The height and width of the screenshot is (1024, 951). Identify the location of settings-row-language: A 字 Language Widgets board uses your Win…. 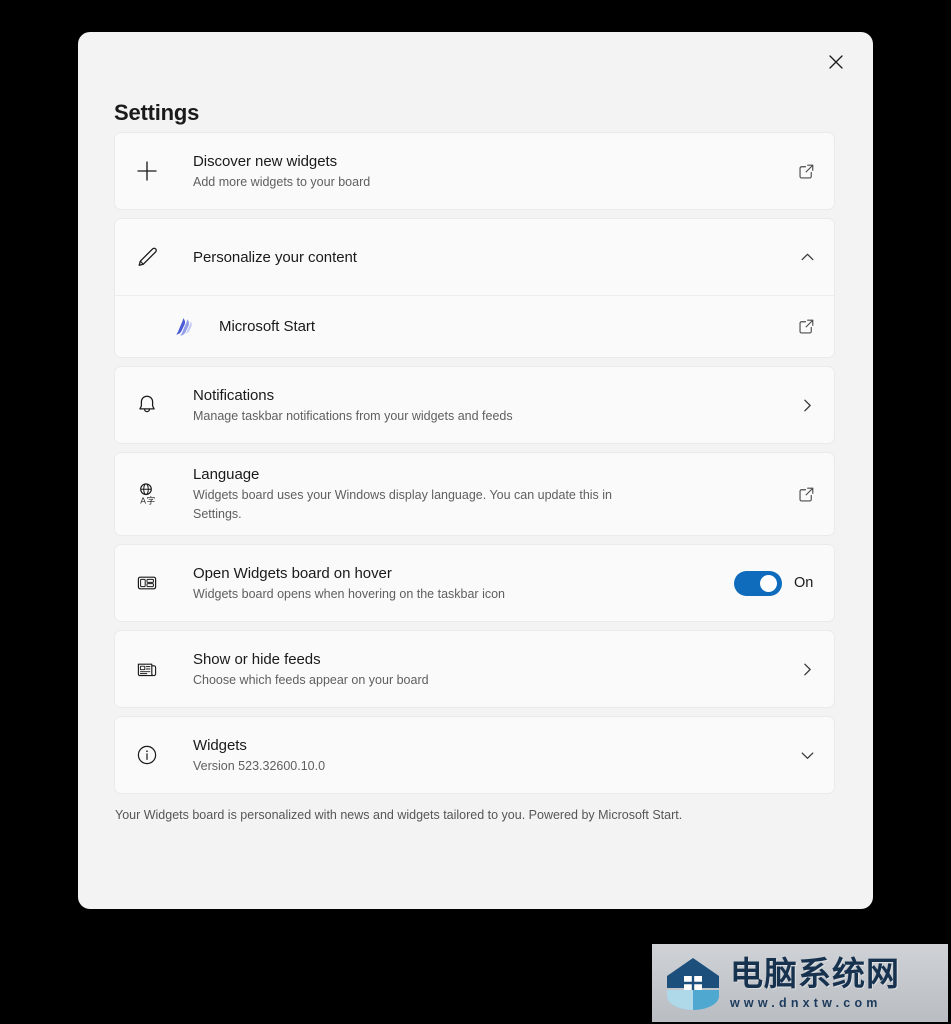
(474, 494).